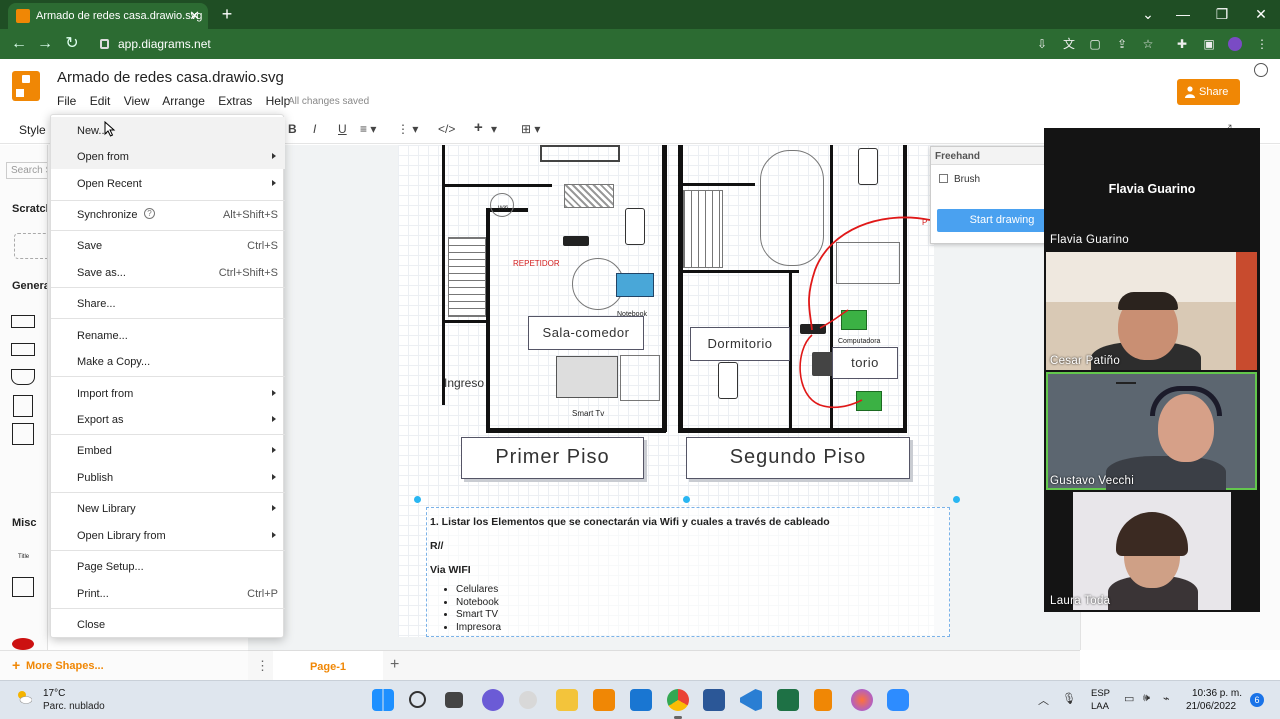 The width and height of the screenshot is (1280, 719). Describe the element at coordinates (1043, 700) in the screenshot. I see `show-hidden-icons-chevron: ︿` at that location.